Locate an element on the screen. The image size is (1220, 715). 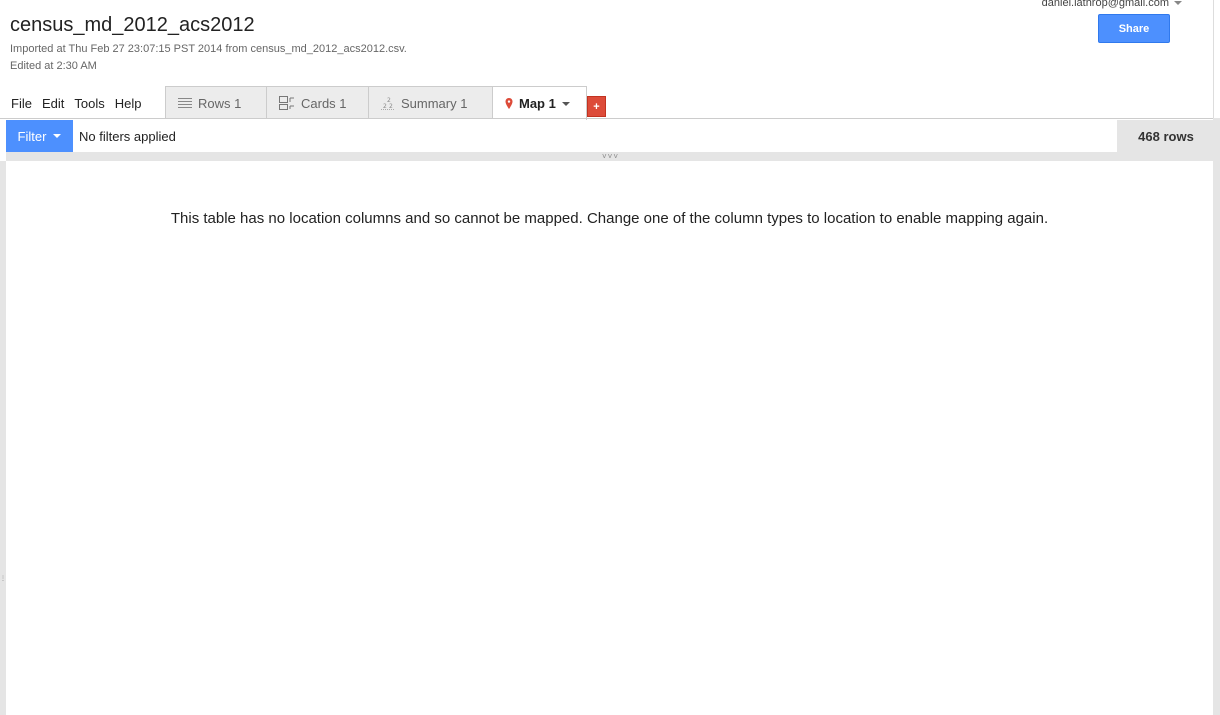
cards-icon is located at coordinates (287, 103).